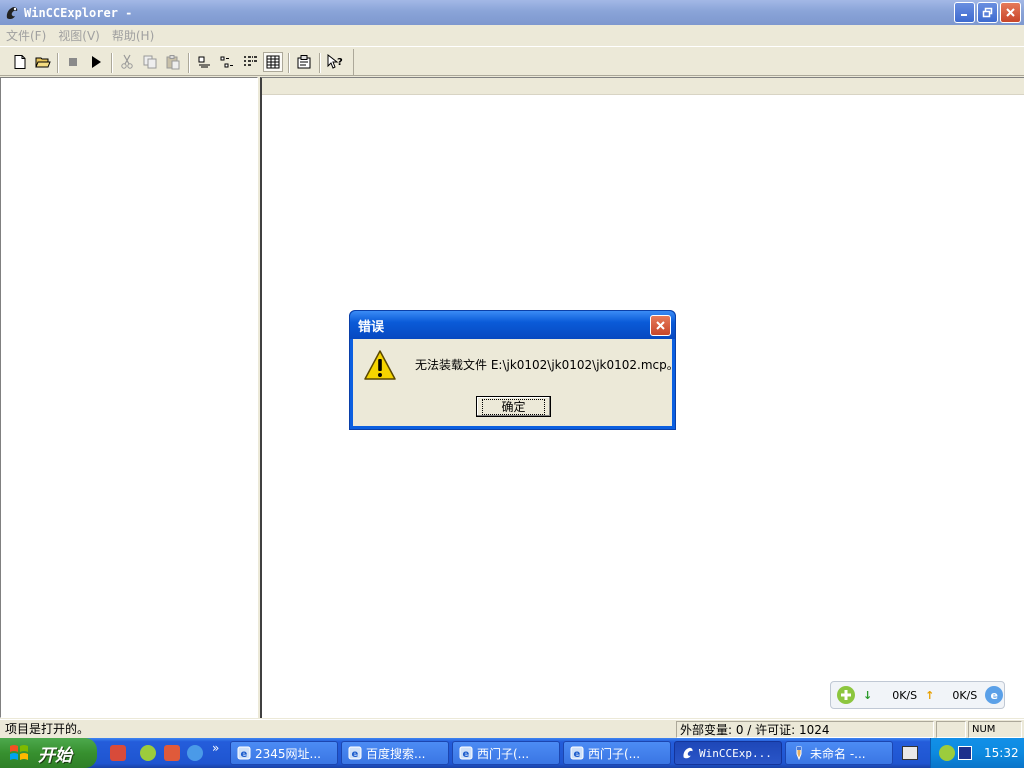 The width and height of the screenshot is (1024, 768). I want to click on start-button: 开始, so click(48, 753).